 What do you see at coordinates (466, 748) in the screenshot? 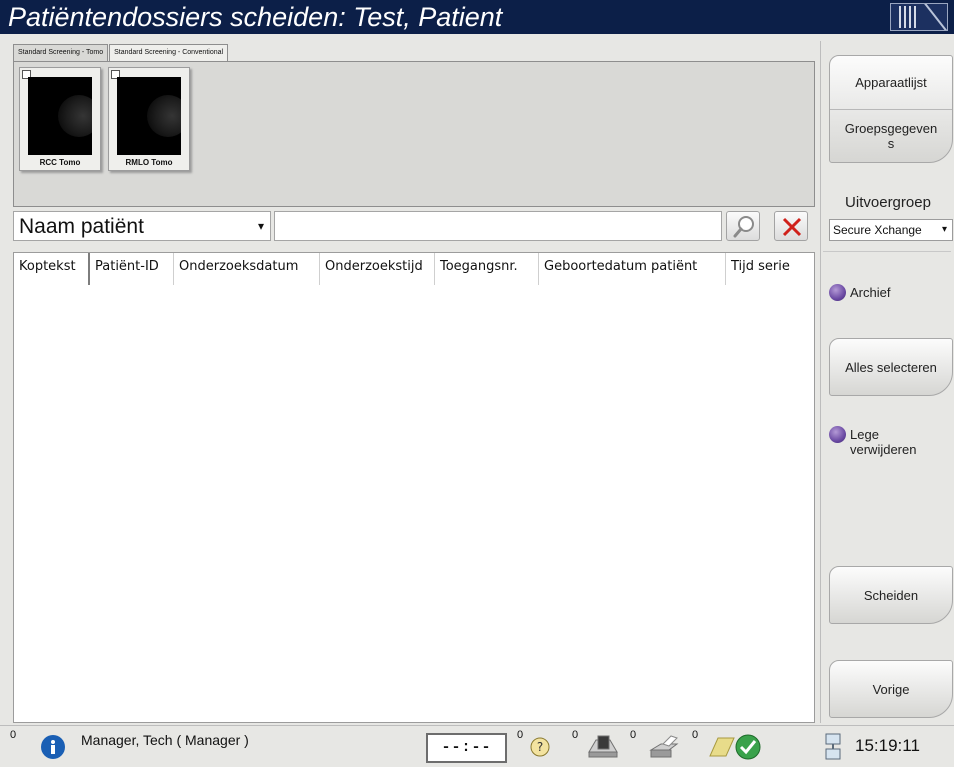
I see `timer-display: --:--` at bounding box center [466, 748].